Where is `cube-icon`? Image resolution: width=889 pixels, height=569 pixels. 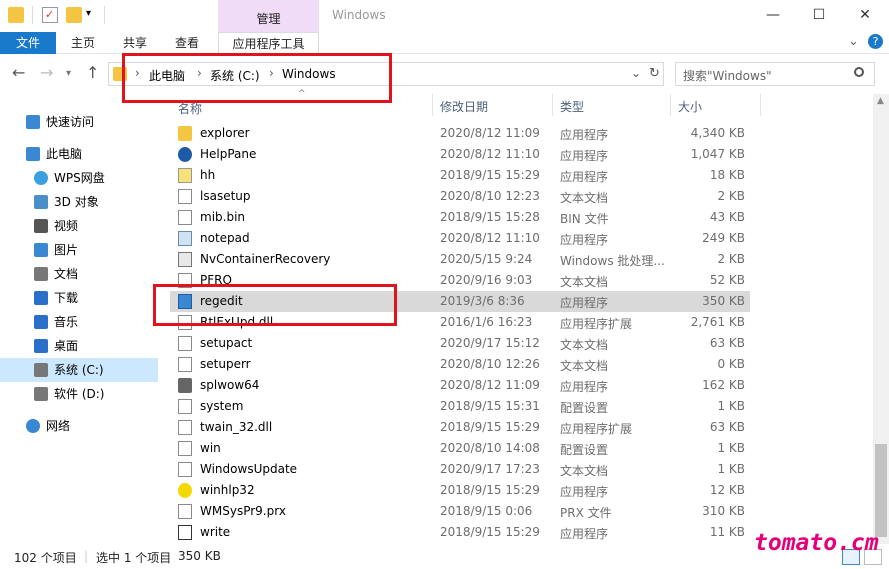 cube-icon is located at coordinates (41, 202).